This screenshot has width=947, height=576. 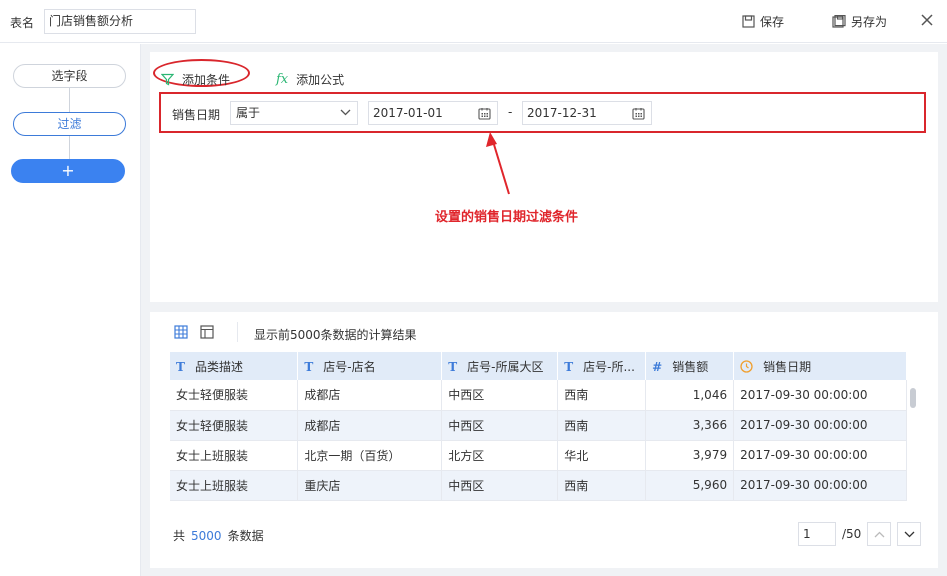 What do you see at coordinates (207, 332) in the screenshot?
I see `card-view-icon` at bounding box center [207, 332].